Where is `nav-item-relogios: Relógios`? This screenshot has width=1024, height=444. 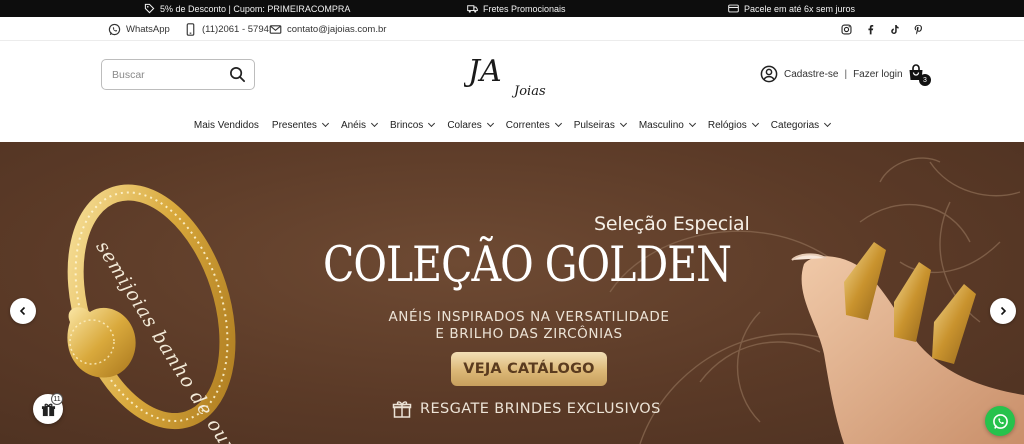
nav-item-relogios: Relógios is located at coordinates (732, 125).